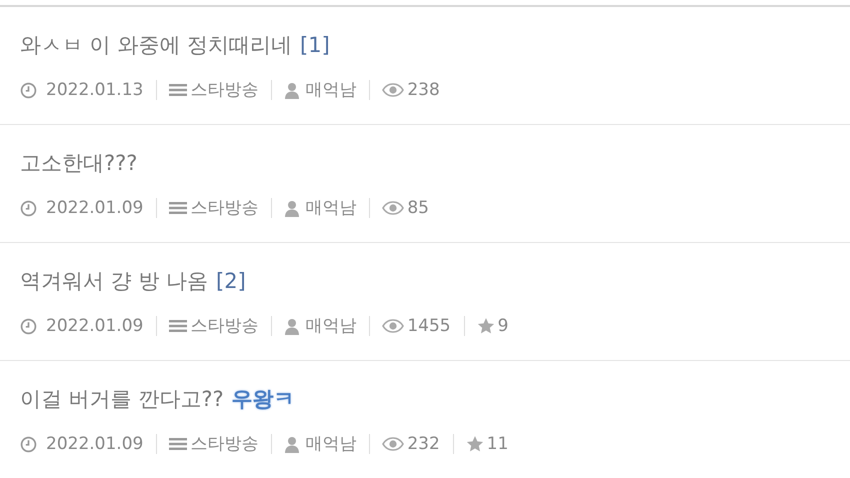 This screenshot has height=478, width=850. Describe the element at coordinates (263, 399) in the screenshot. I see `emoticon-text: 우왕ㅋ` at that location.